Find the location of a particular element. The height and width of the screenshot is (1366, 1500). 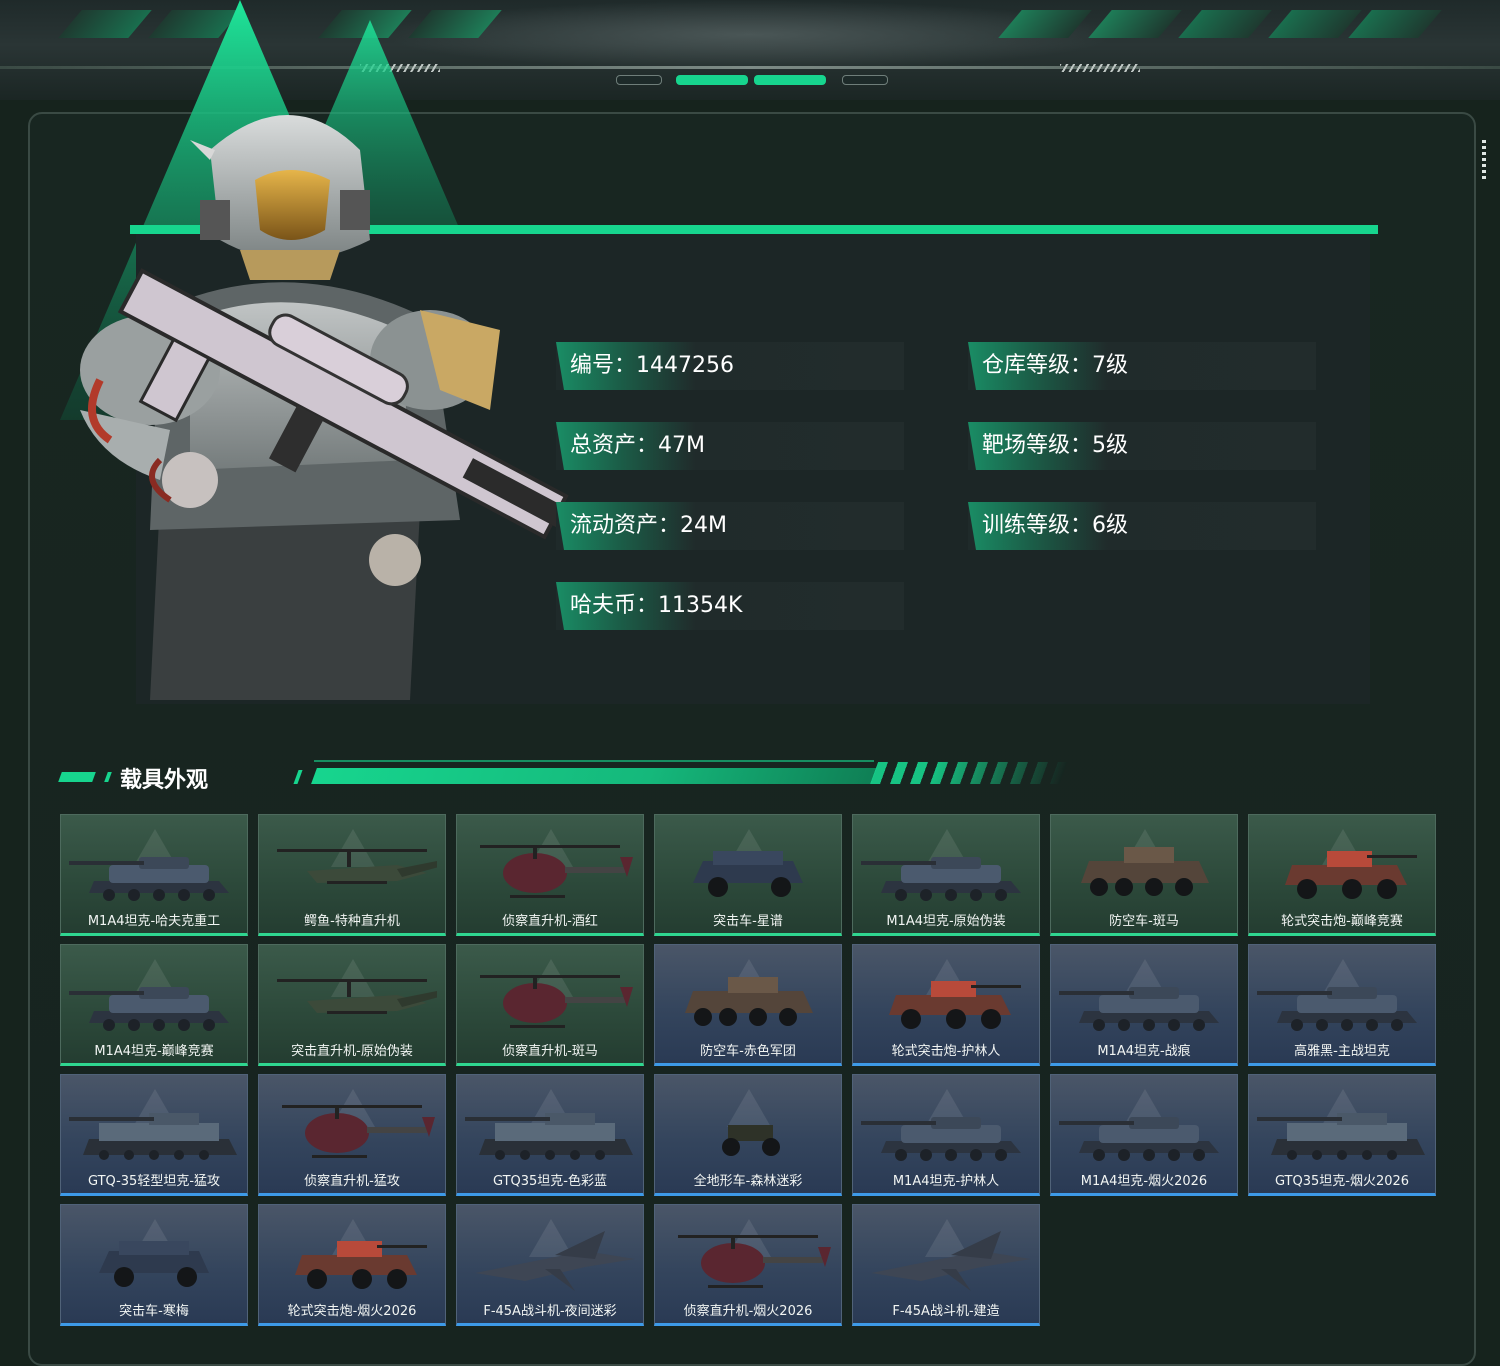

vehicle-skin-card: GTQ35坦克-色彩蓝 is located at coordinates (550, 1135).